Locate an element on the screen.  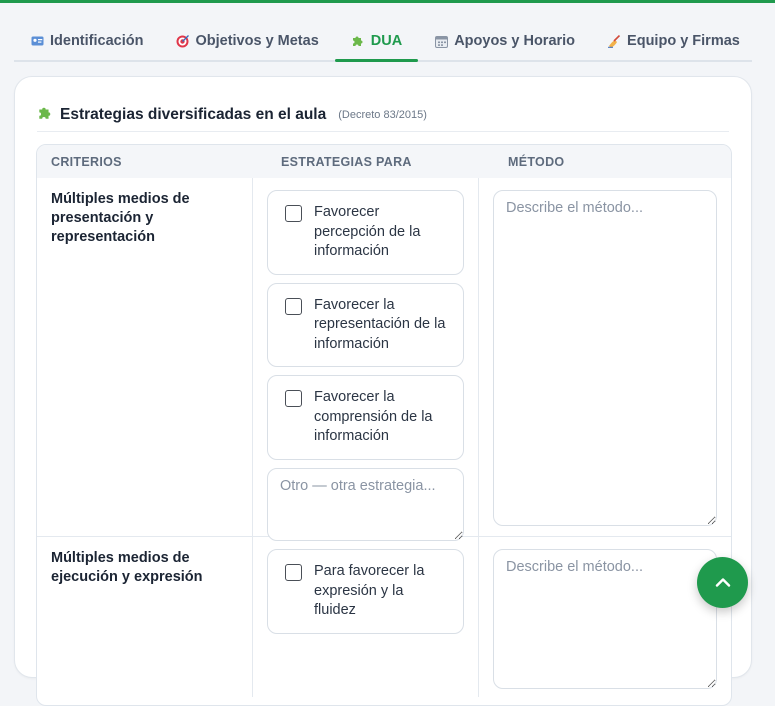
tab-objetivos-metas: Objetivos y Metas is located at coordinates (246, 41).